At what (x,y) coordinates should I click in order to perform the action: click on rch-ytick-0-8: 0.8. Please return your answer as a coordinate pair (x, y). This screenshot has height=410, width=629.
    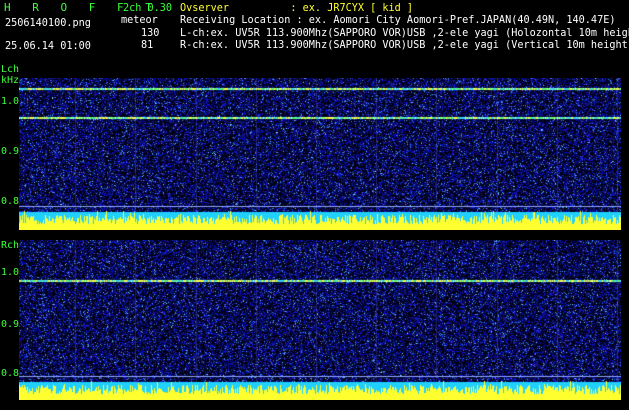
    Looking at the image, I should click on (10, 373).